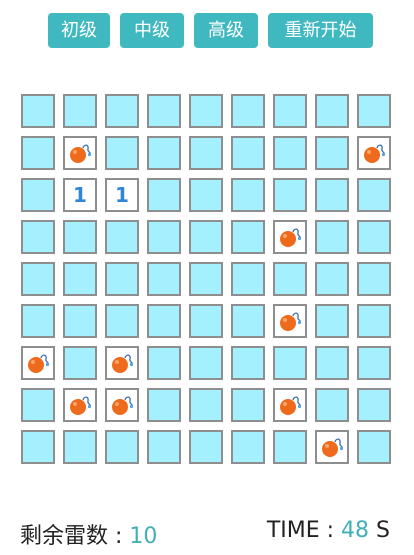 Image resolution: width=414 pixels, height=555 pixels. What do you see at coordinates (152, 30) in the screenshot?
I see `intermediate-button: 中级` at bounding box center [152, 30].